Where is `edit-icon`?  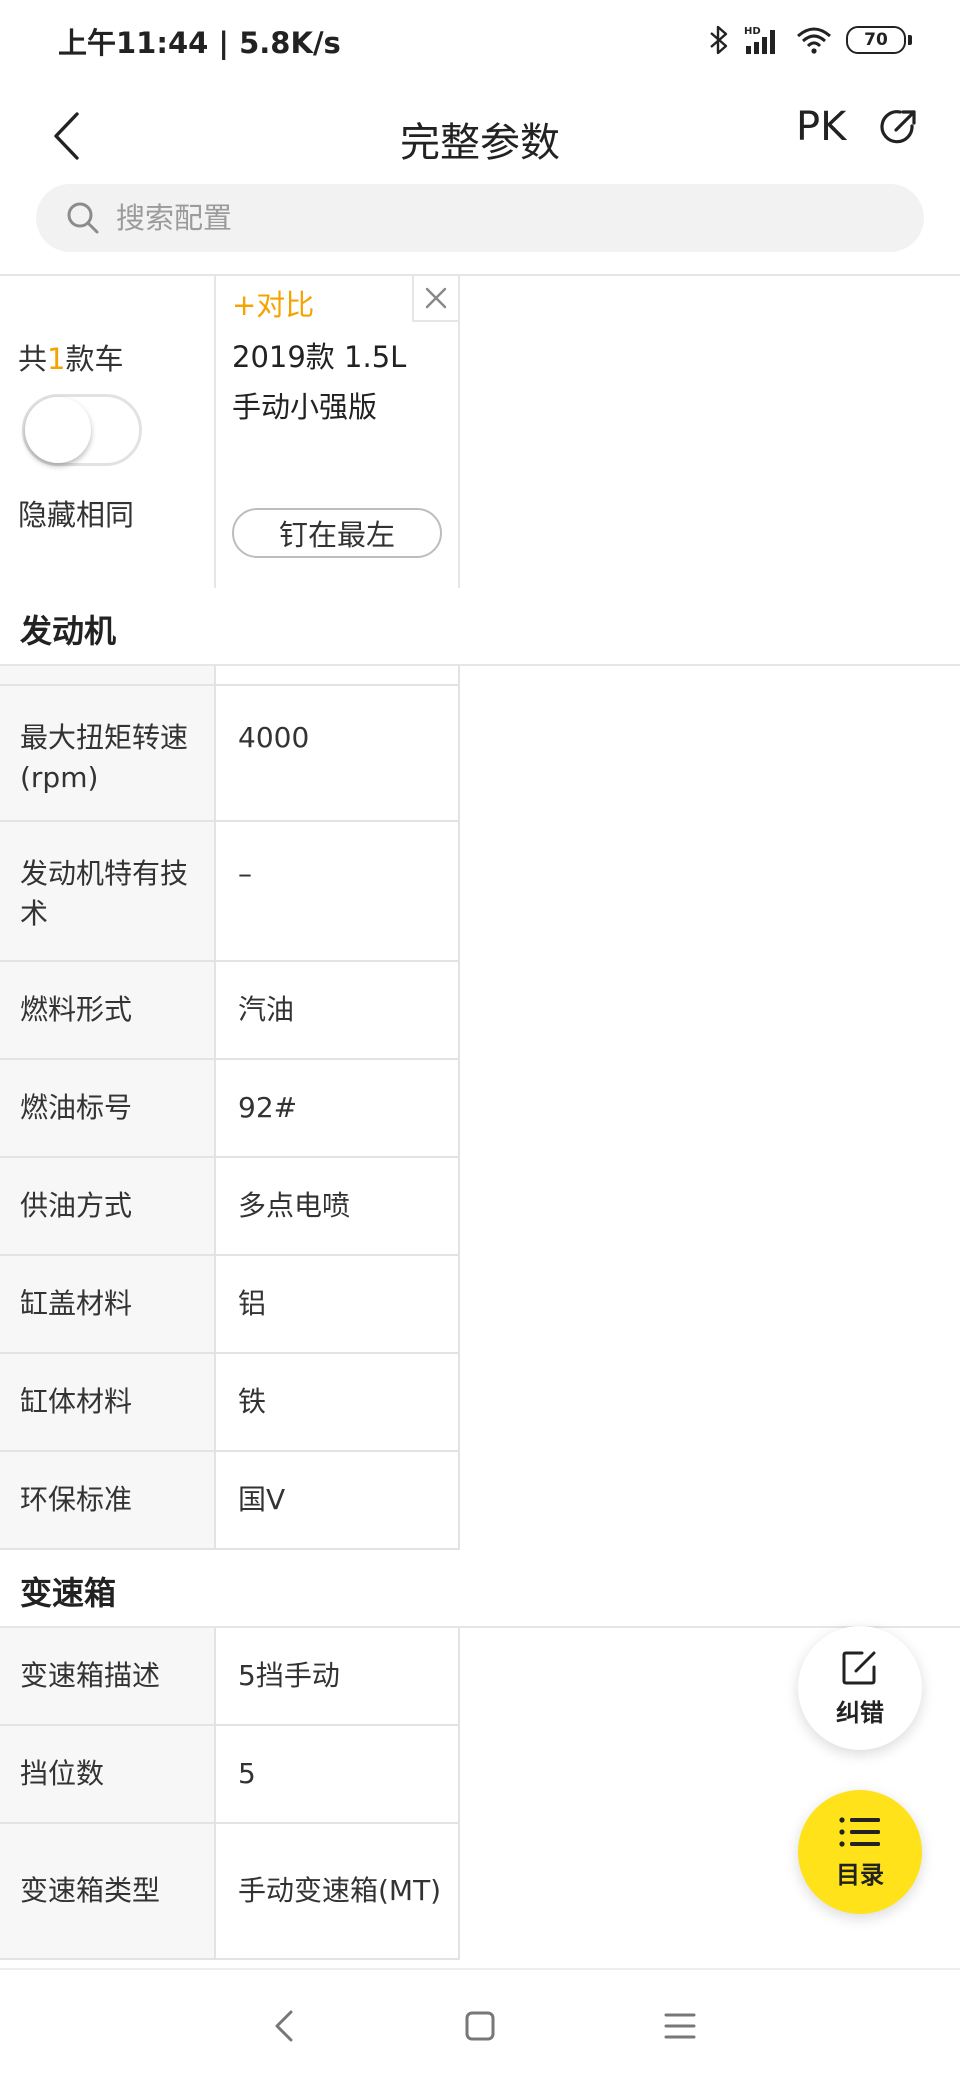
edit-icon is located at coordinates (859, 1667).